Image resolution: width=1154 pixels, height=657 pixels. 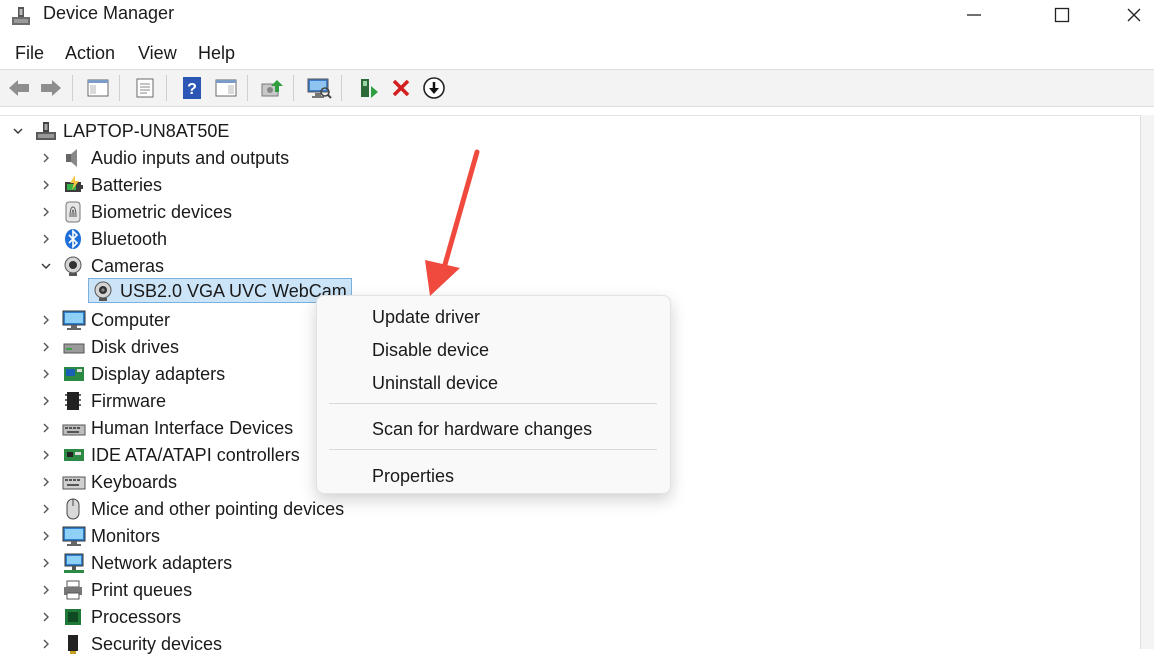 I want to click on show-hide-console-tree-button, so click(x=98, y=88).